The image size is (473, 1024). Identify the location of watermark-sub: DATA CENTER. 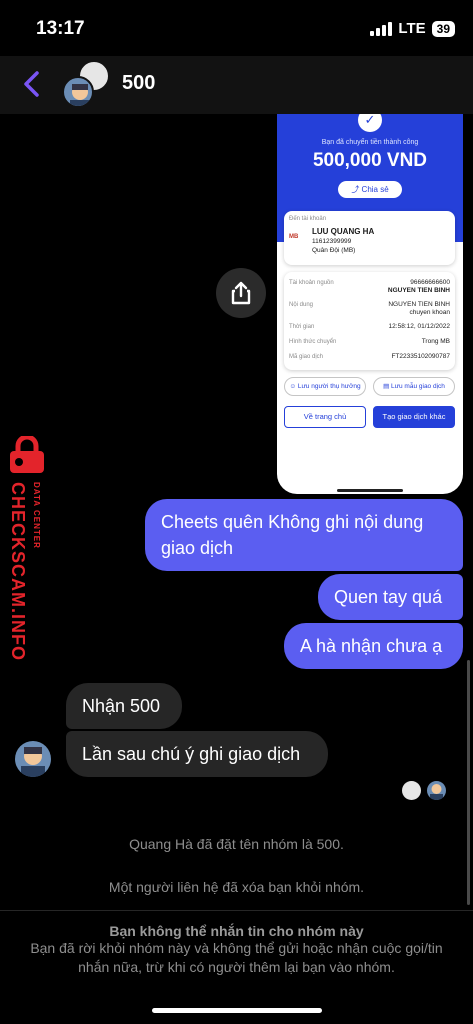
(36, 515).